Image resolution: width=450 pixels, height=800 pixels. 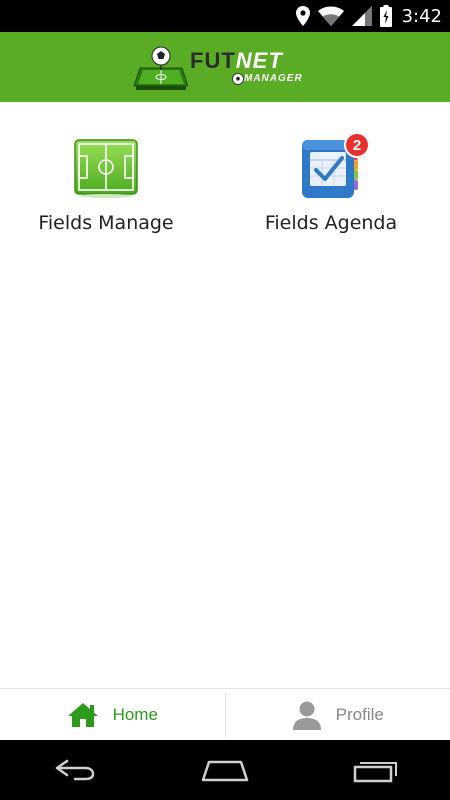 I want to click on fields-agenda-tile: 2 Fields Agenda, so click(x=331, y=183).